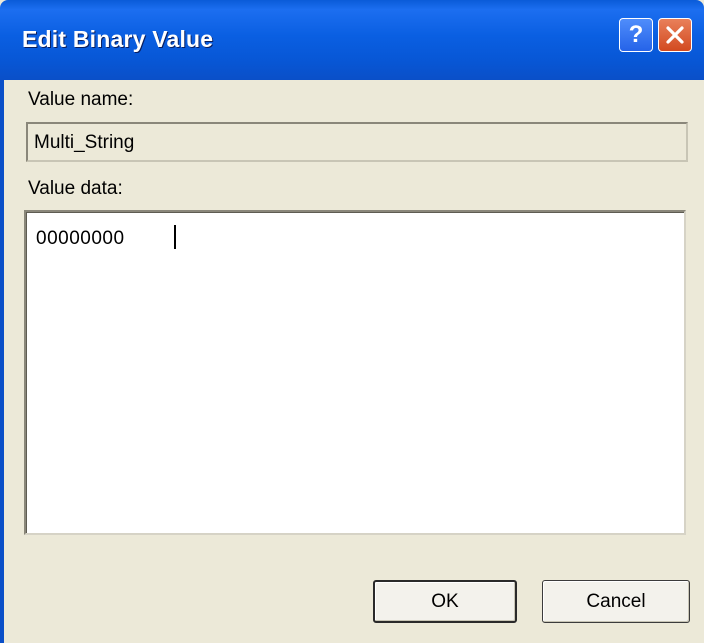 Image resolution: width=704 pixels, height=643 pixels. What do you see at coordinates (616, 601) in the screenshot?
I see `cancel-button: Cancel` at bounding box center [616, 601].